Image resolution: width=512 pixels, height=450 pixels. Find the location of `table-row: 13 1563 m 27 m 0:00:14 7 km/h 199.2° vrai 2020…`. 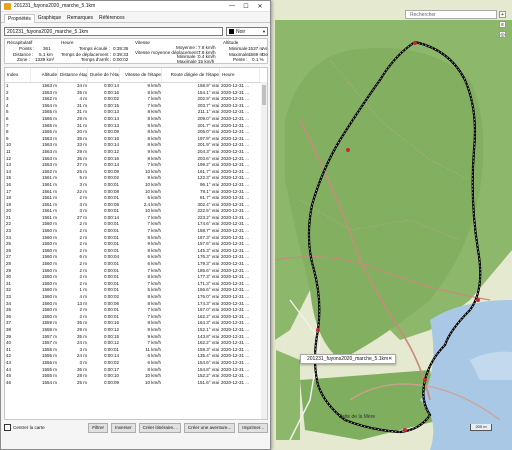

table-row: 13 1563 m 27 m 0:00:14 7 km/h 199.2° vrai 2020… is located at coordinates (136, 165).